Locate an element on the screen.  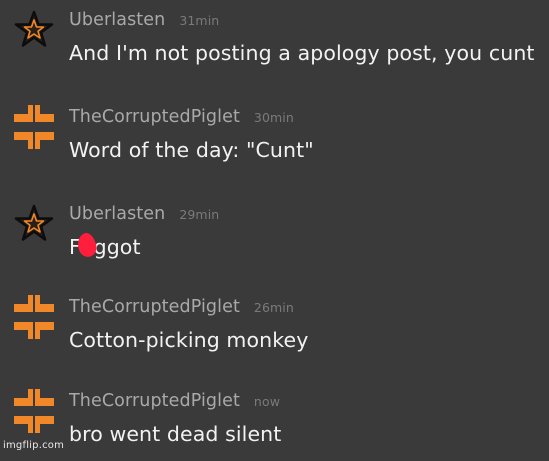
timestamp: 26min is located at coordinates (273, 307).